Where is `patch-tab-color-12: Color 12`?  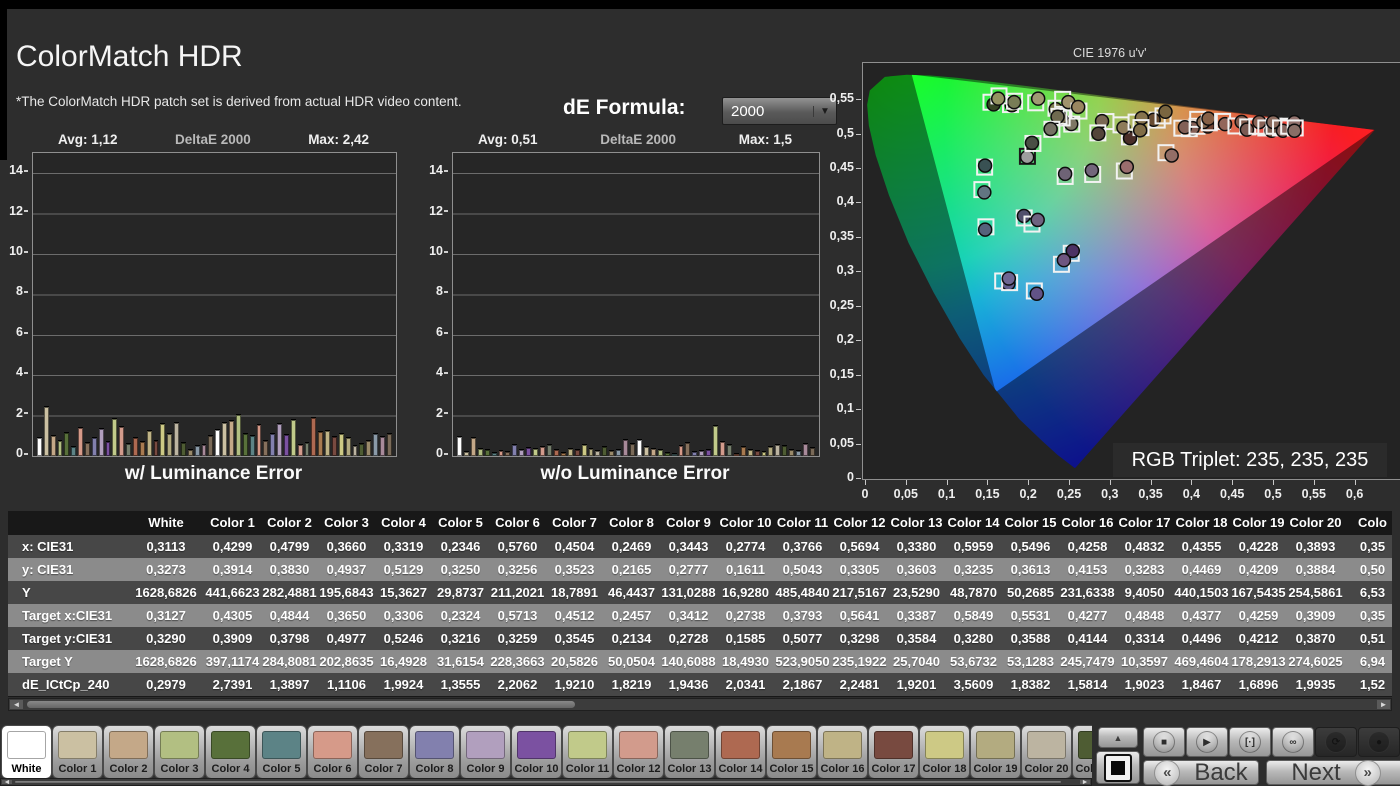 patch-tab-color-12: Color 12 is located at coordinates (638, 752).